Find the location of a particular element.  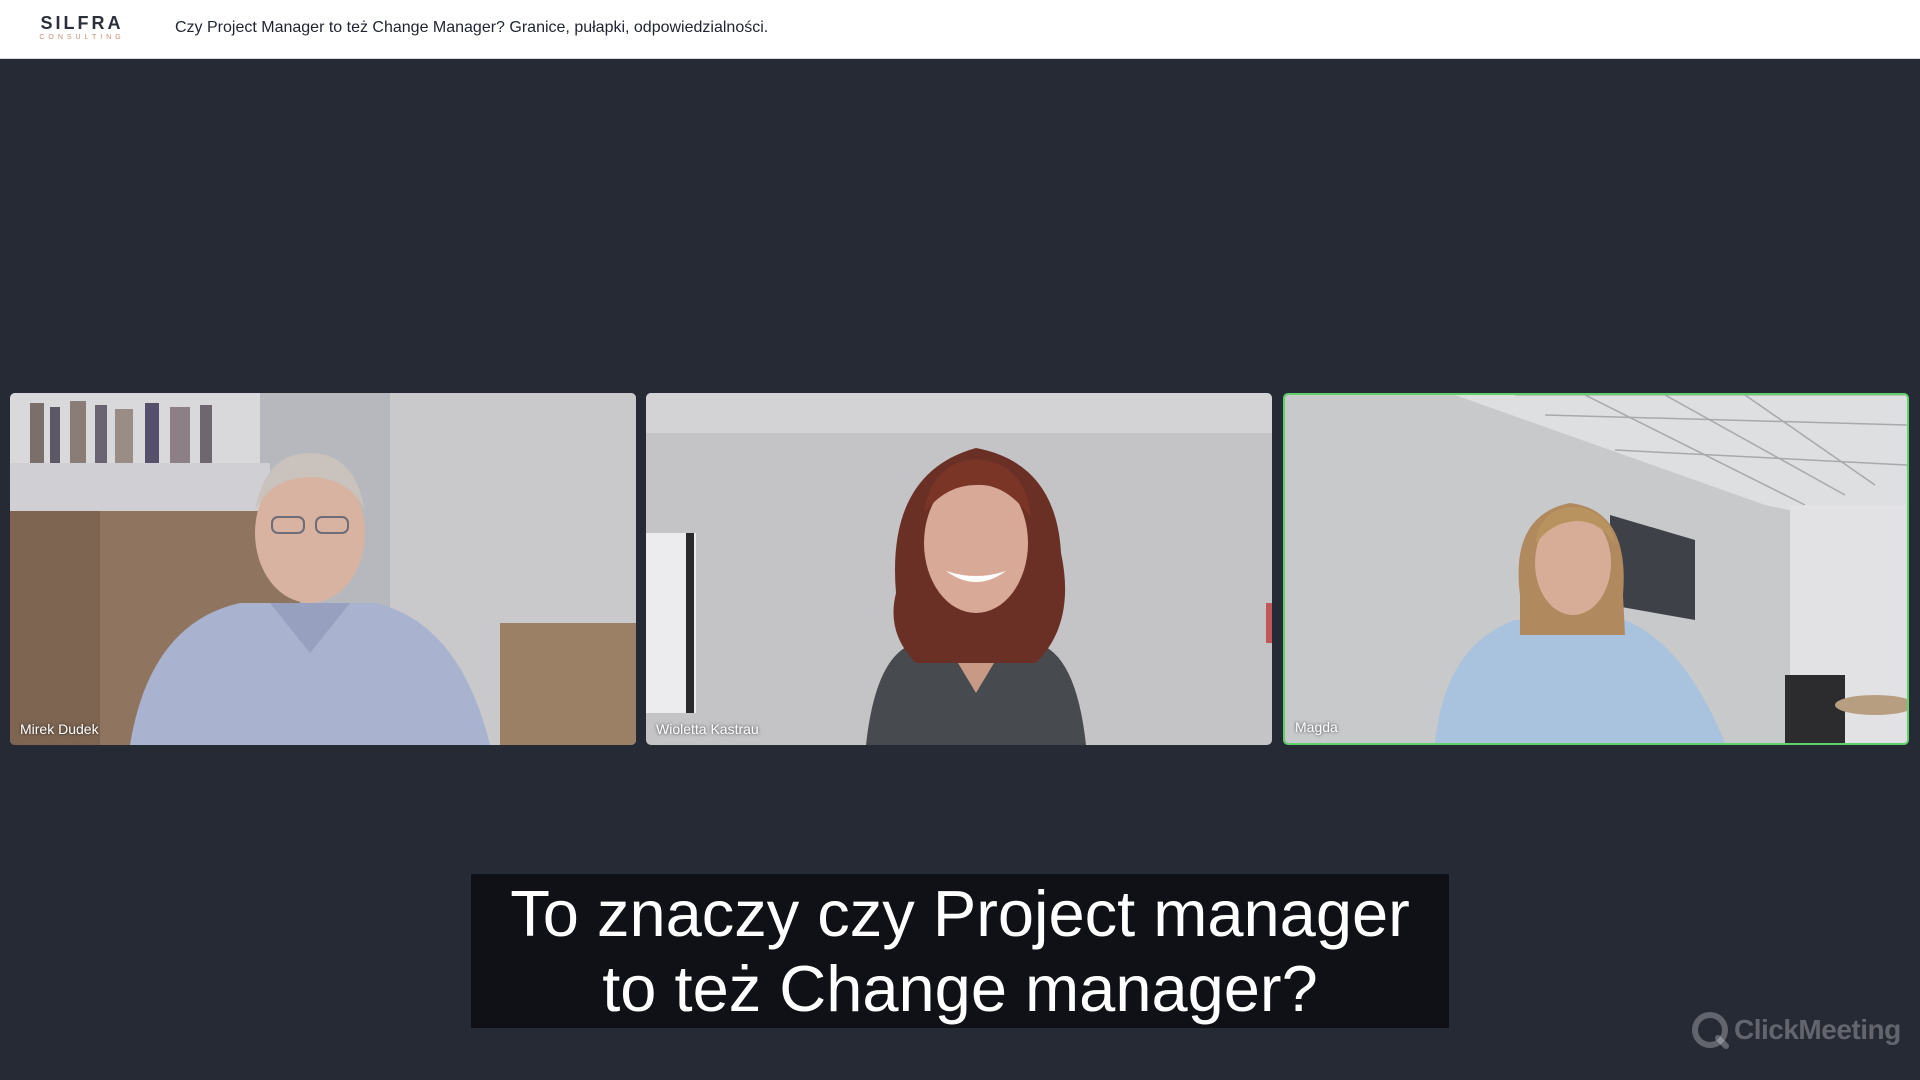

video-tile-wioletta-kastrau: Wioletta Kastrau is located at coordinates (959, 569).